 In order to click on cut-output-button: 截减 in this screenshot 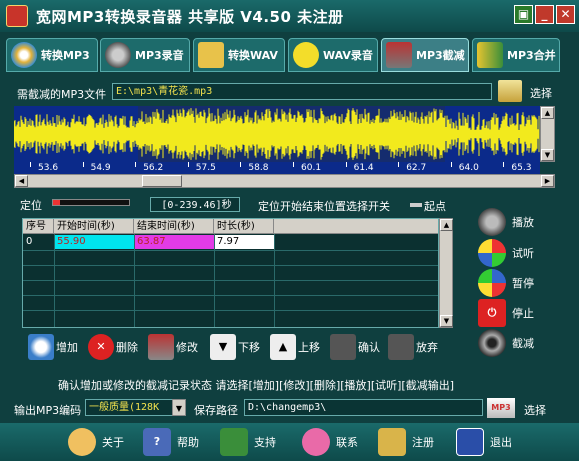, I will do `click(518, 343)`.